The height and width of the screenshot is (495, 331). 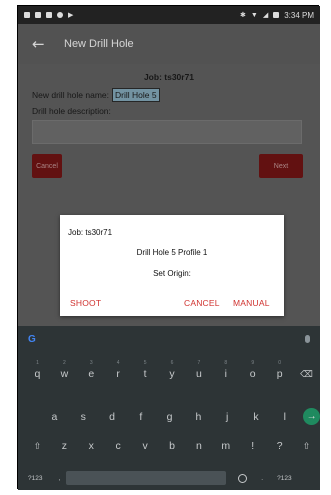 I want to click on dialog-cancel-button: CANCEL, so click(x=202, y=303).